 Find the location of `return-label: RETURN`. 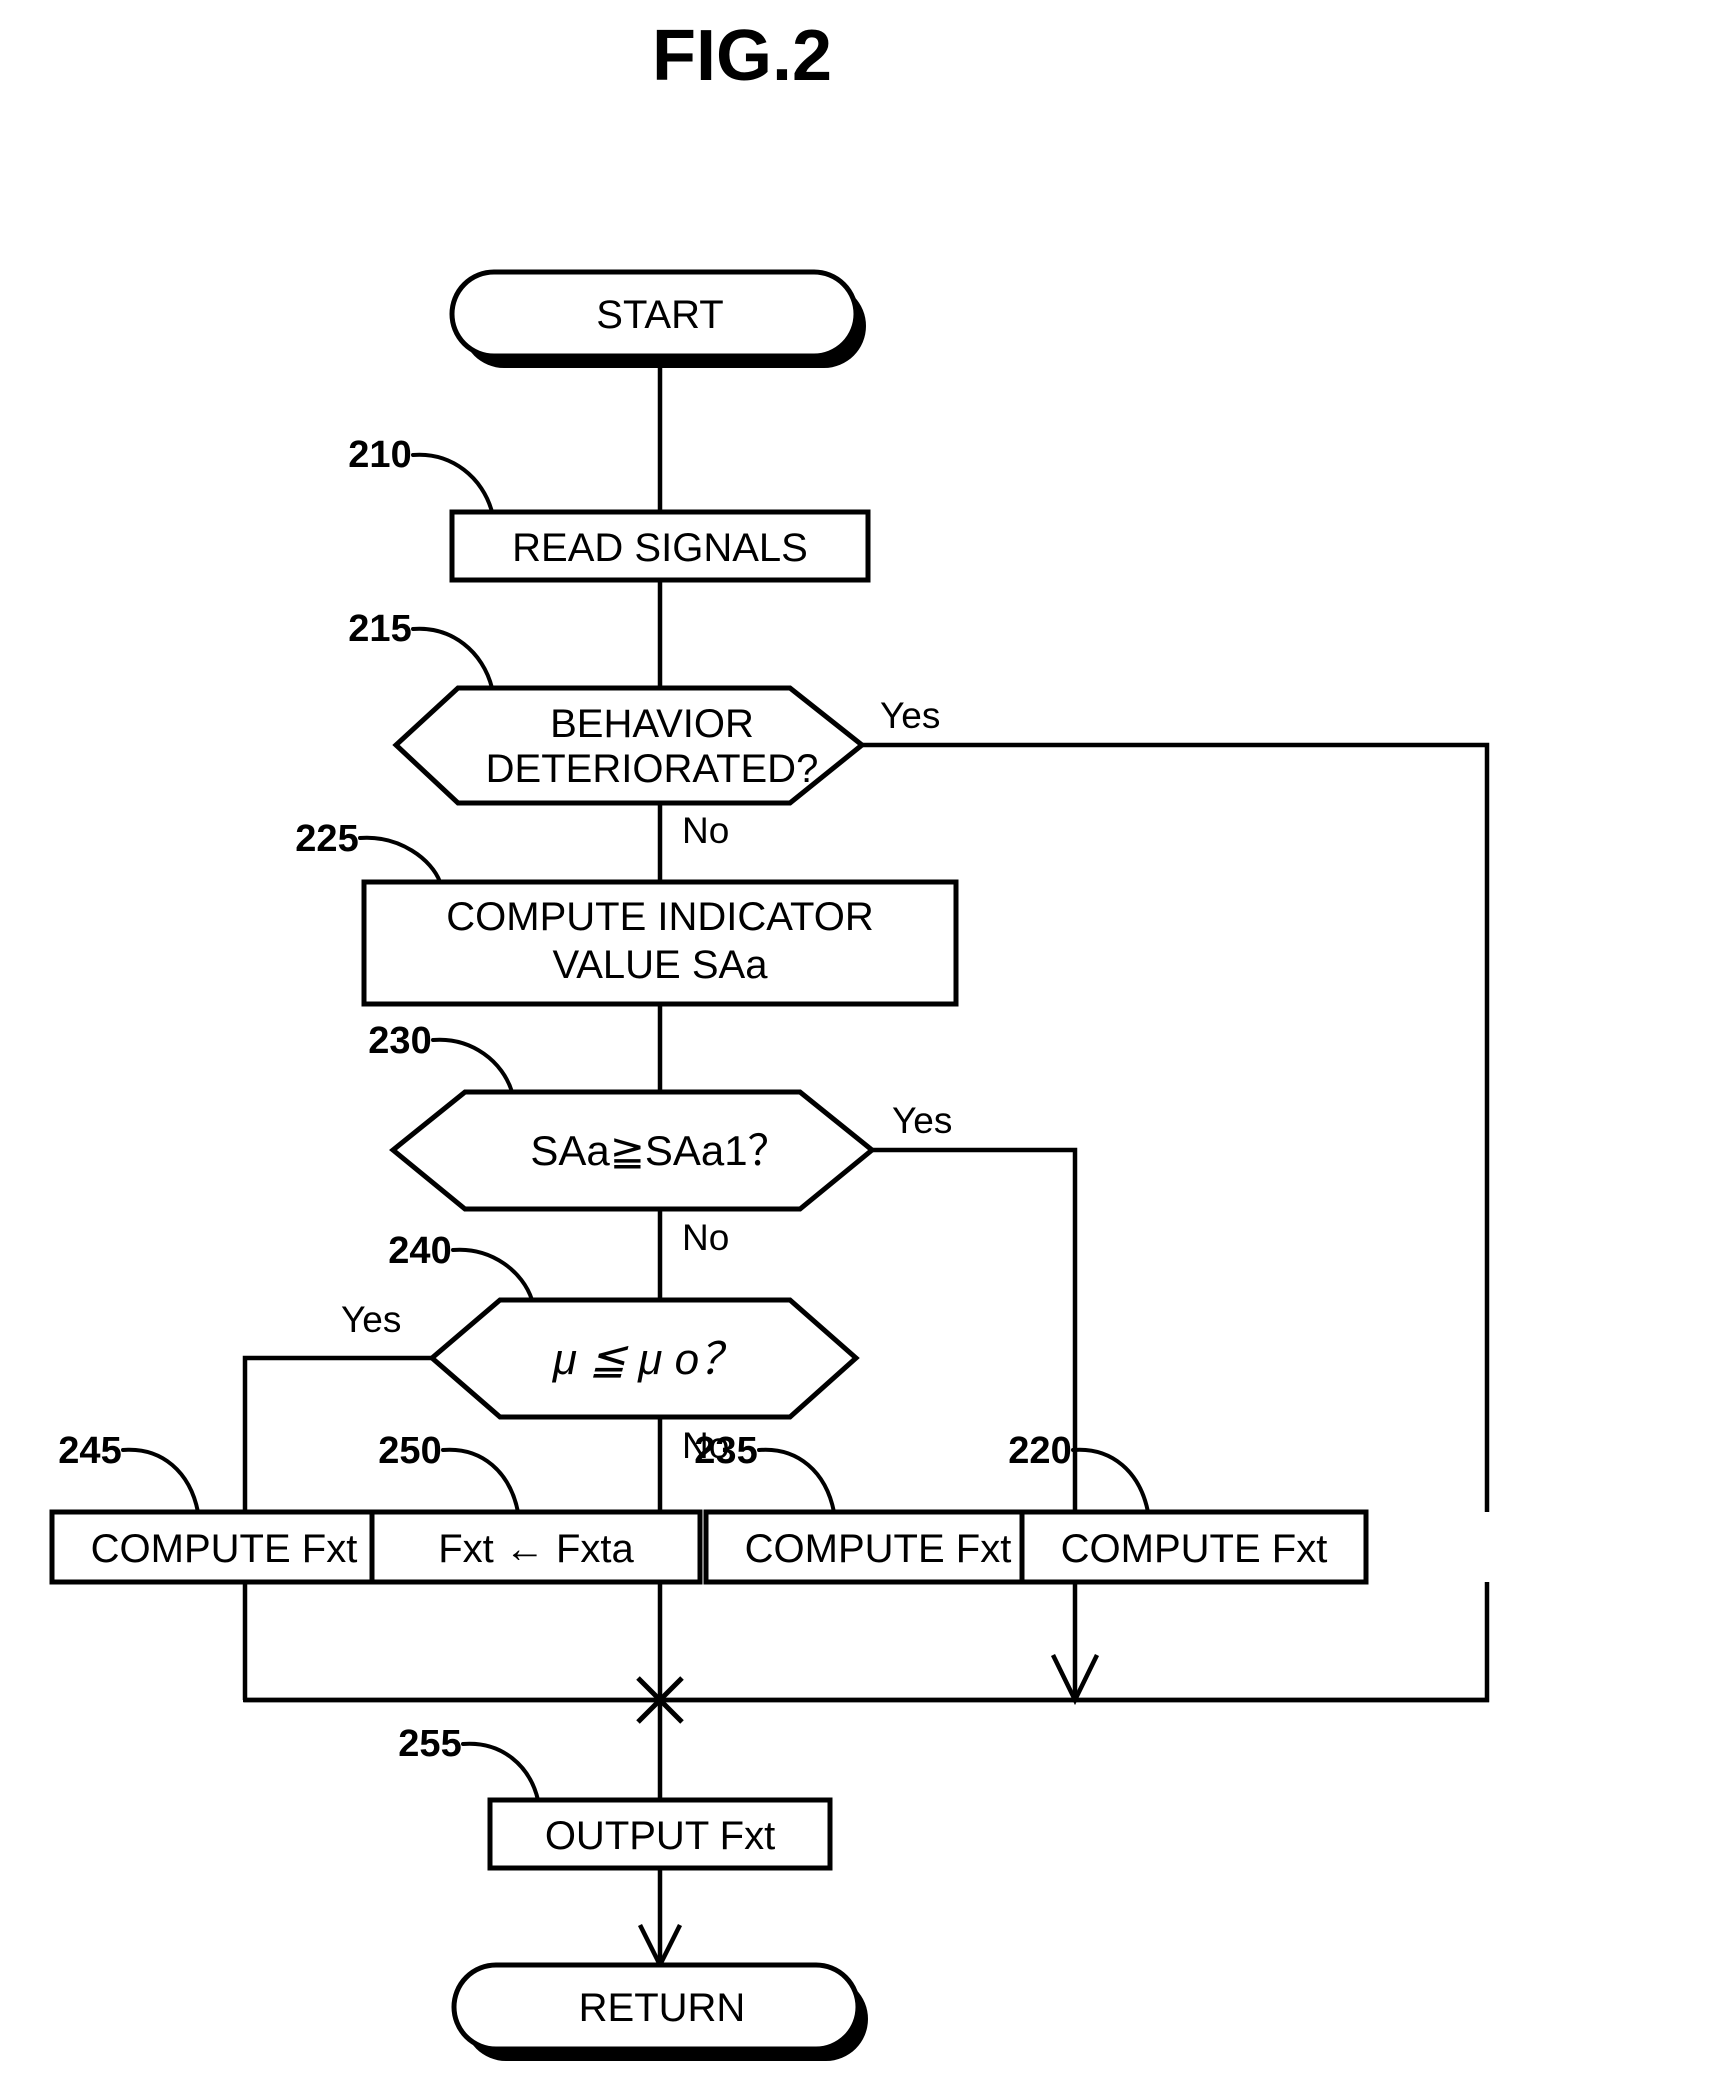

return-label: RETURN is located at coordinates (662, 2008).